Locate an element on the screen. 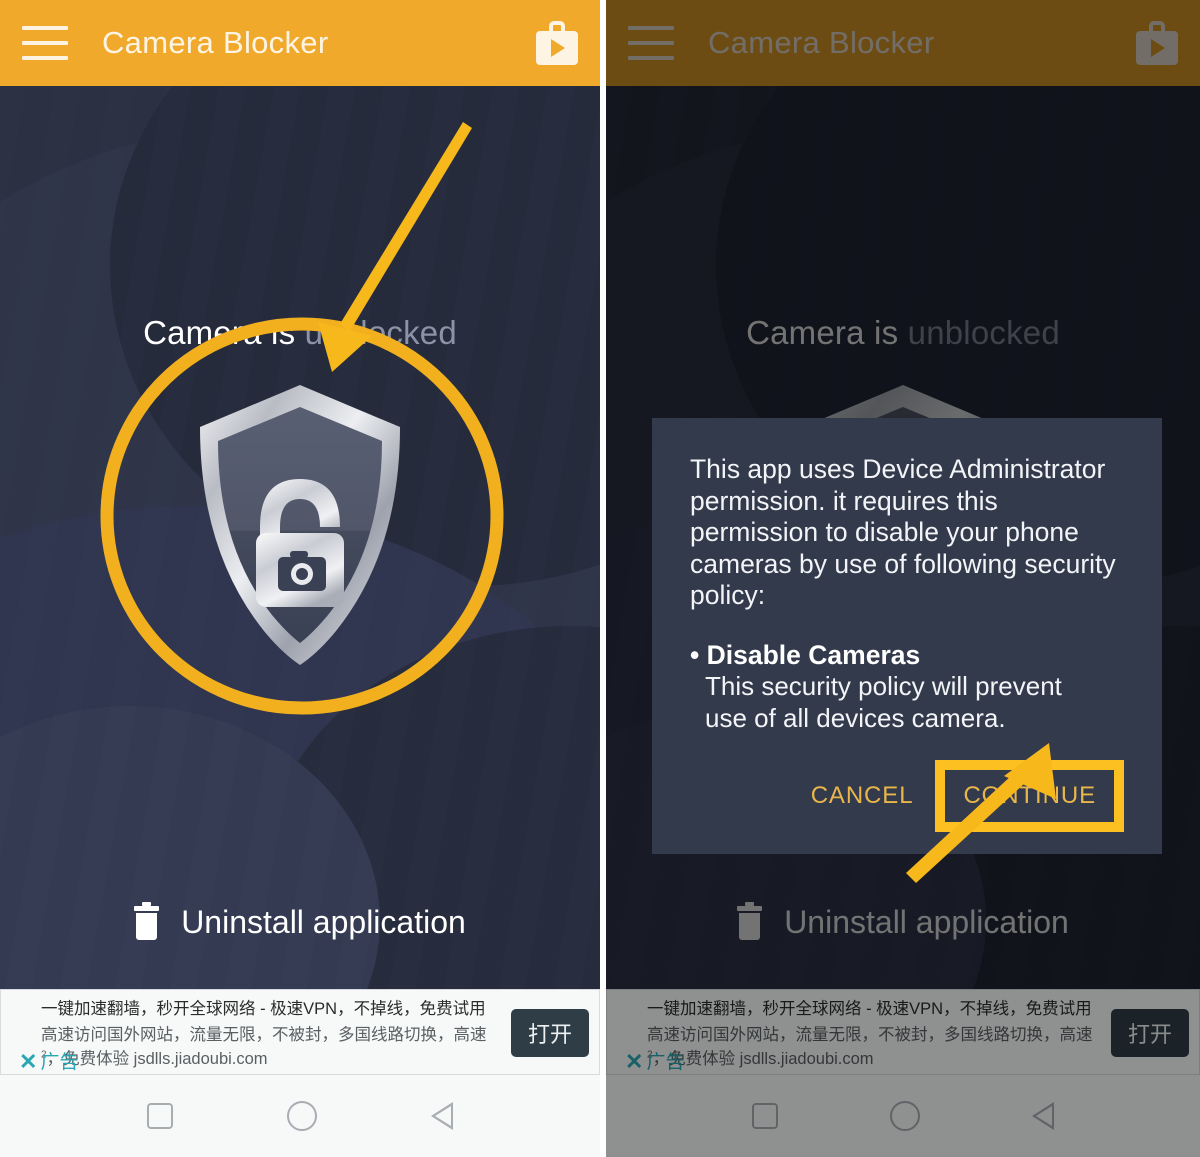  dialog-policy-desc-line1: This security policy will prevent is located at coordinates (883, 686).